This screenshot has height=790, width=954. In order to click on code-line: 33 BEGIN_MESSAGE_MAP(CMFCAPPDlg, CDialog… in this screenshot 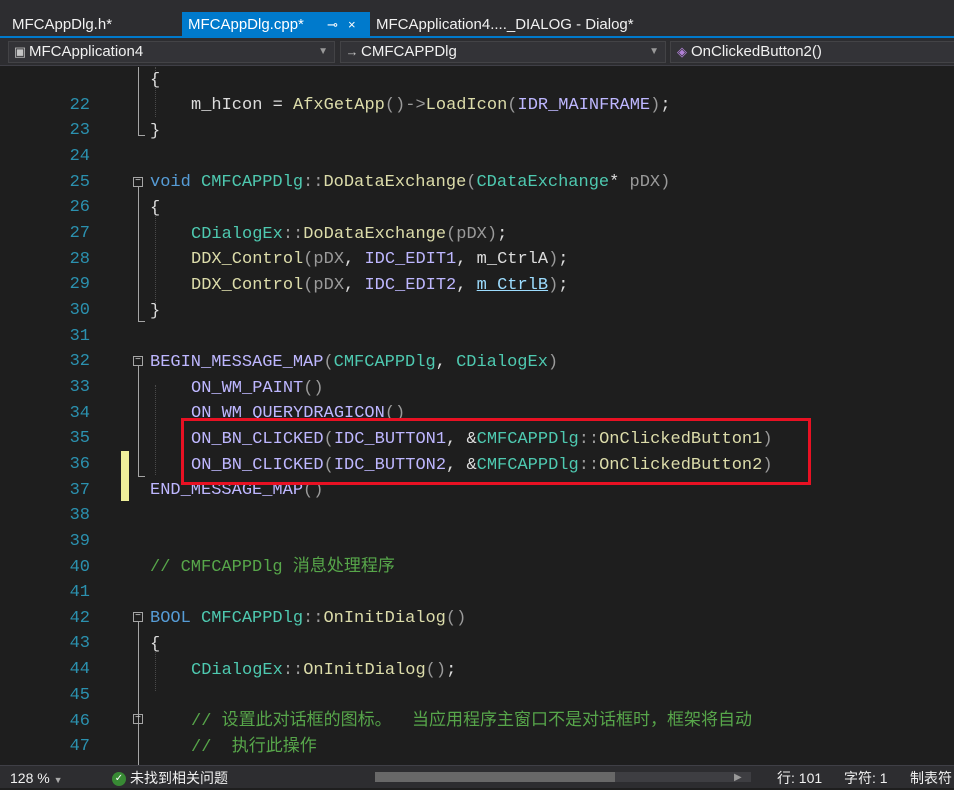, I will do `click(477, 373)`.